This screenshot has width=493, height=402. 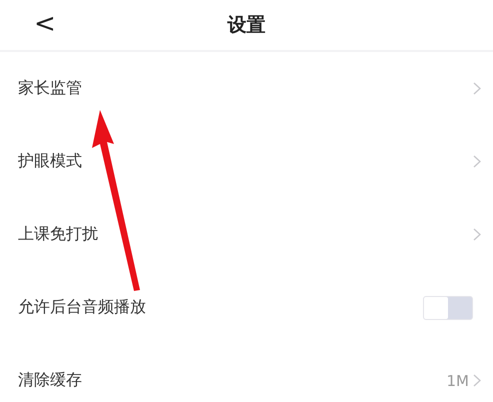 What do you see at coordinates (50, 380) in the screenshot?
I see `setting-label: 清除缓存` at bounding box center [50, 380].